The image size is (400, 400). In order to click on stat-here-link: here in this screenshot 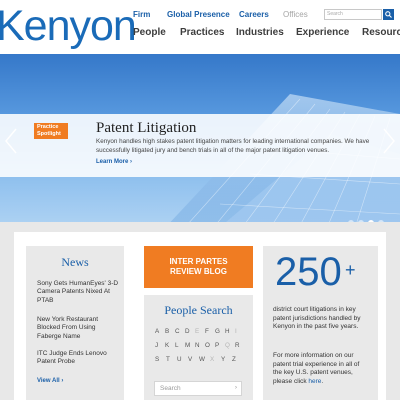, I will do `click(314, 381)`.